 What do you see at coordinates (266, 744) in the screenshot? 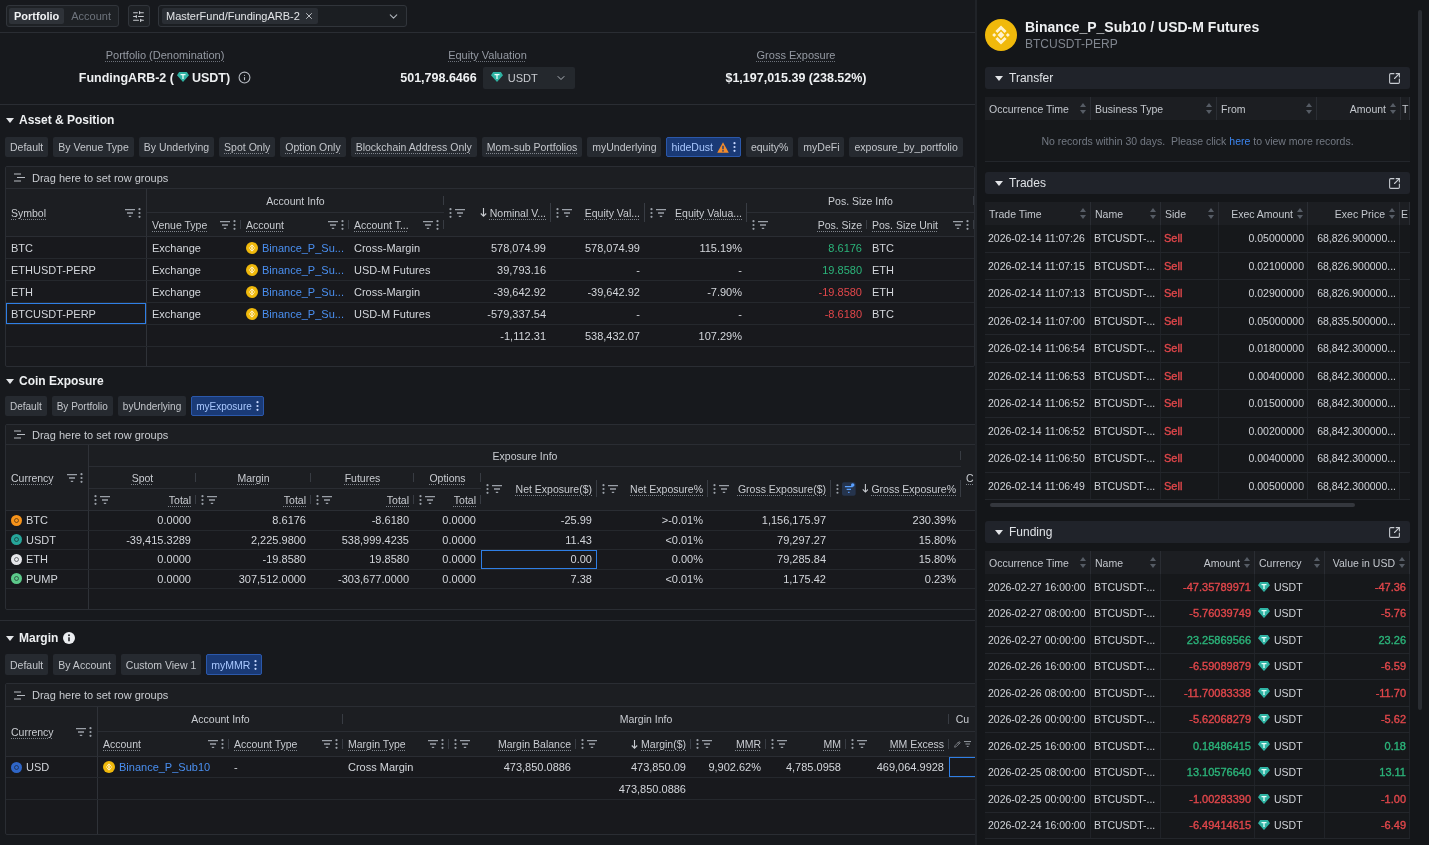
I see `column-header: Account Type` at bounding box center [266, 744].